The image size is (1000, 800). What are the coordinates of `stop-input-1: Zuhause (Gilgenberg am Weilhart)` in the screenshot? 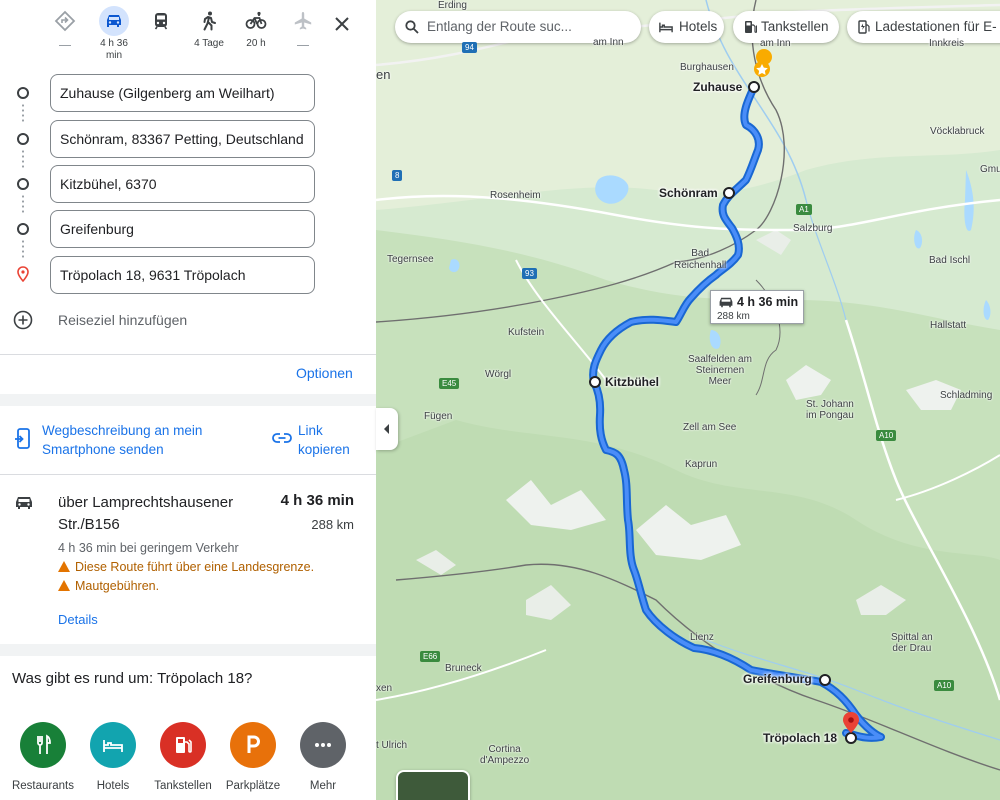 It's located at (182, 93).